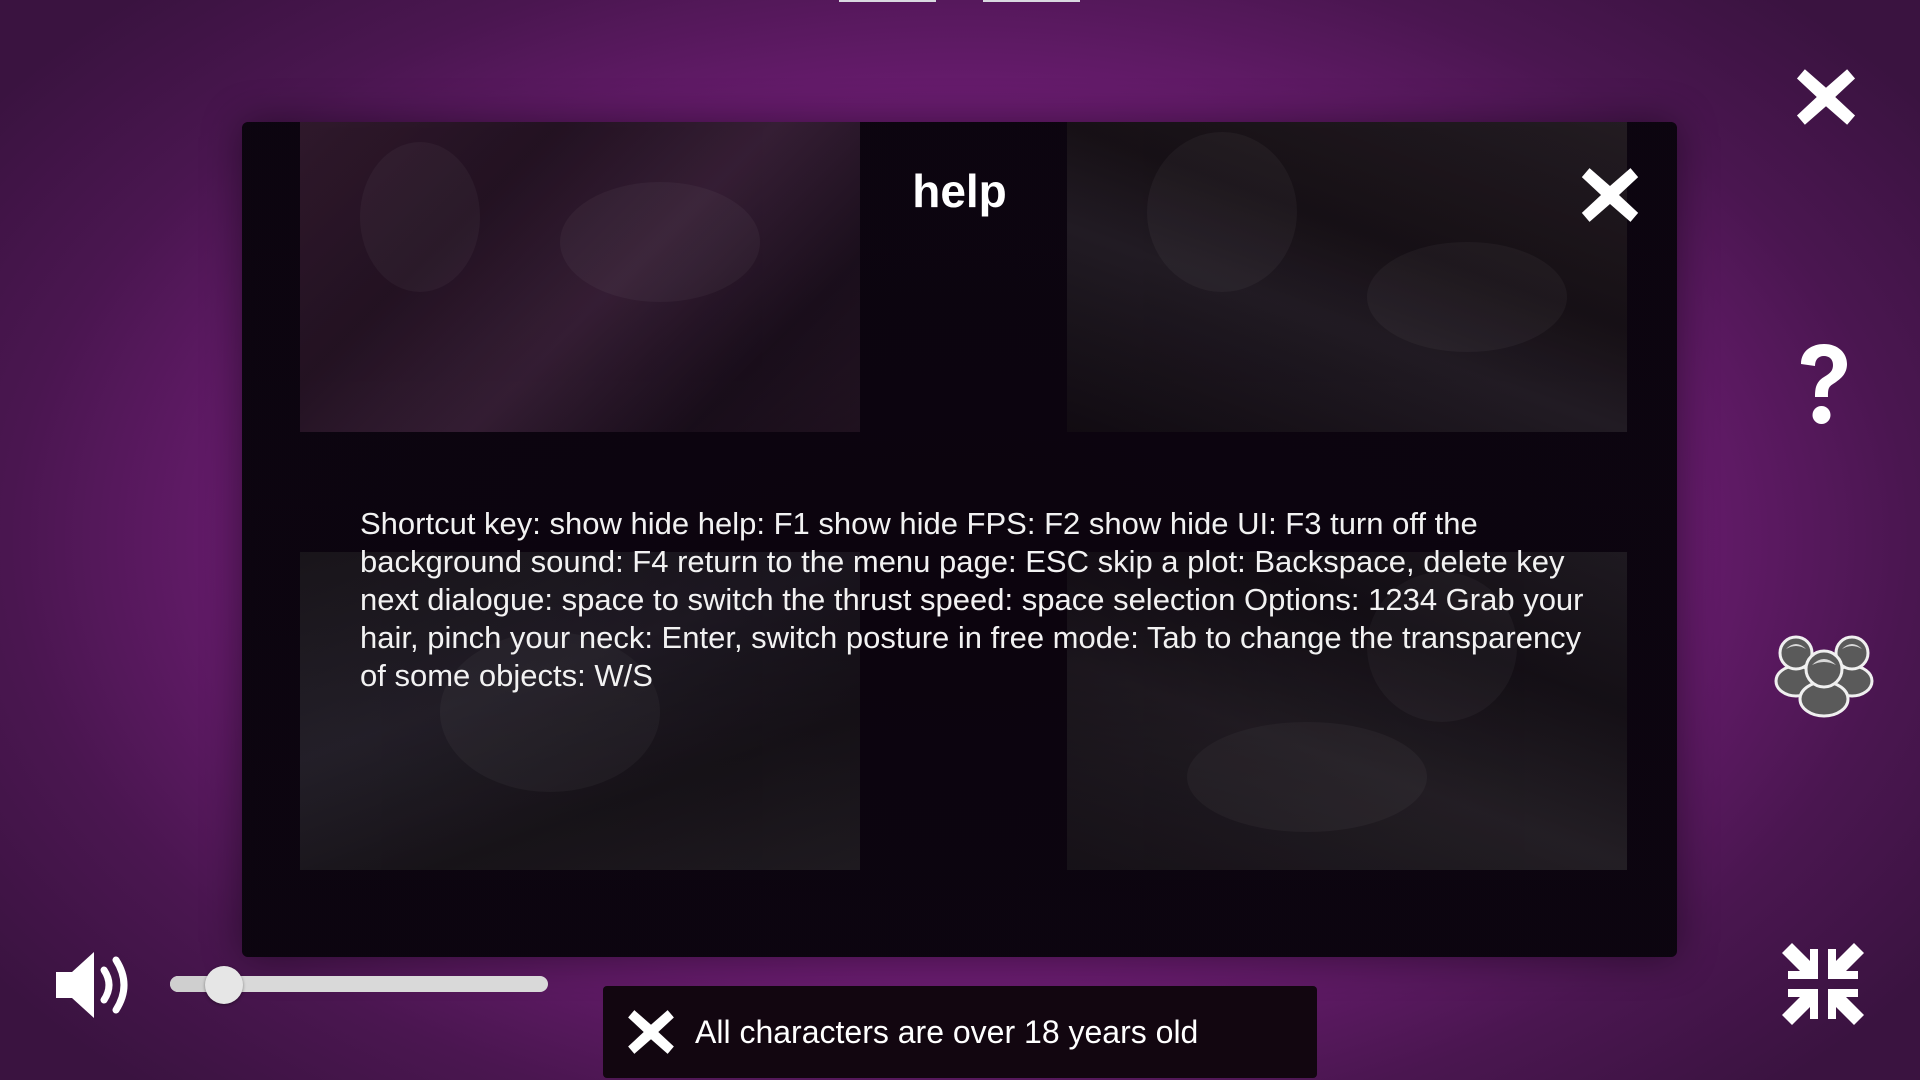  I want to click on exit-fullscreen-icon, so click(1823, 984).